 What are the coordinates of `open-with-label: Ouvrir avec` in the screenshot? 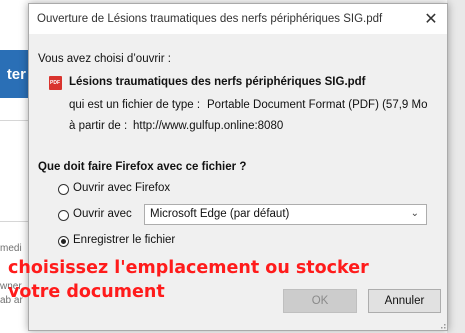 It's located at (102, 214).